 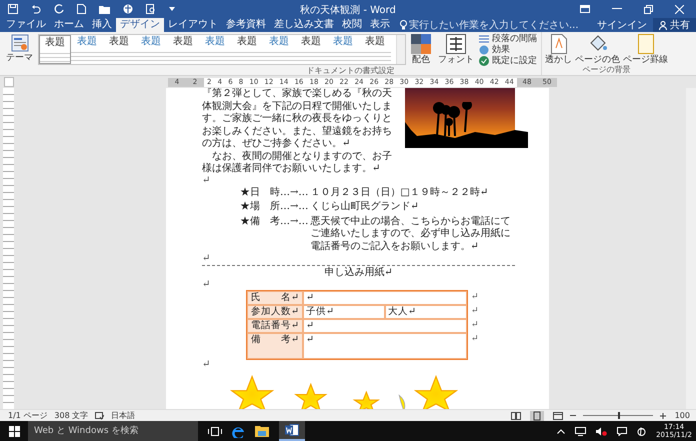 What do you see at coordinates (663, 415) in the screenshot?
I see `zoom-in-icon` at bounding box center [663, 415].